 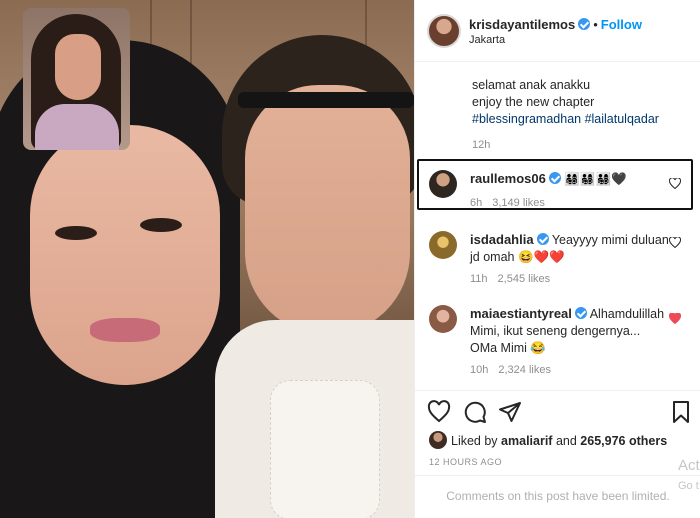 I want to click on caption-line: selamat anak anakku, so click(x=531, y=85).